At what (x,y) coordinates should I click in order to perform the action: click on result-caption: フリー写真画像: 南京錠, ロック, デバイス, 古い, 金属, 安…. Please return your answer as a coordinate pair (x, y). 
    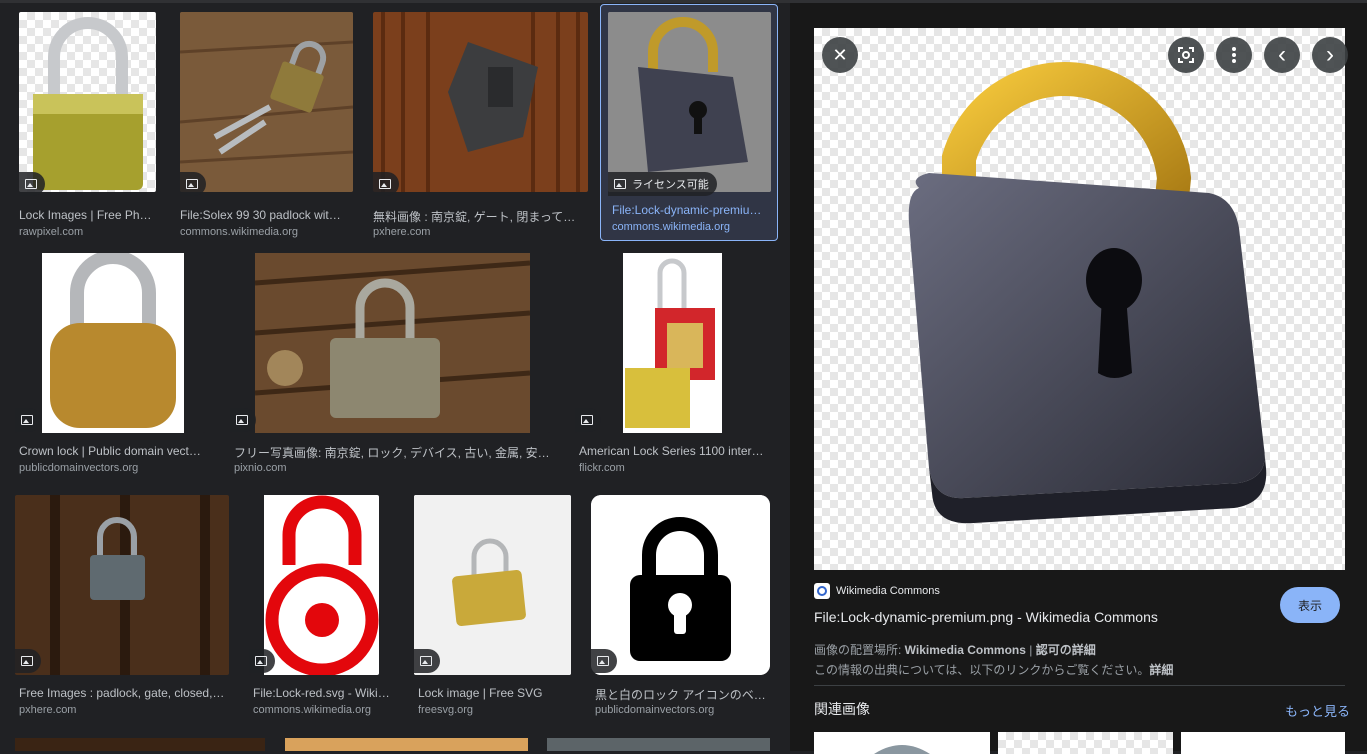
    Looking at the image, I should click on (393, 452).